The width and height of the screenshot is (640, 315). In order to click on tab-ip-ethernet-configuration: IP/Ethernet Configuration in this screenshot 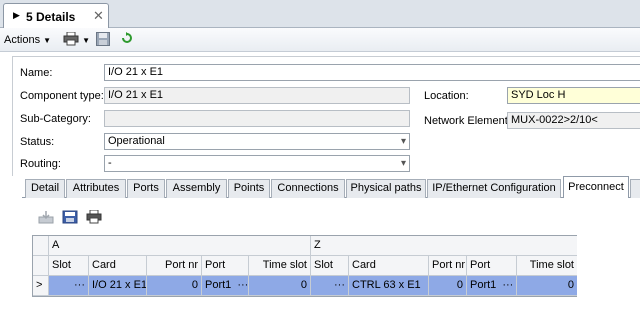, I will do `click(494, 188)`.